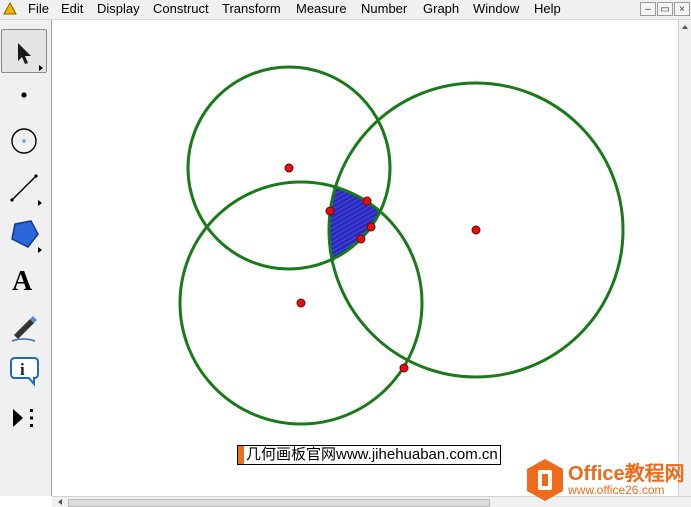 This screenshot has width=691, height=507. What do you see at coordinates (496, 9) in the screenshot?
I see `menu-window: Window` at bounding box center [496, 9].